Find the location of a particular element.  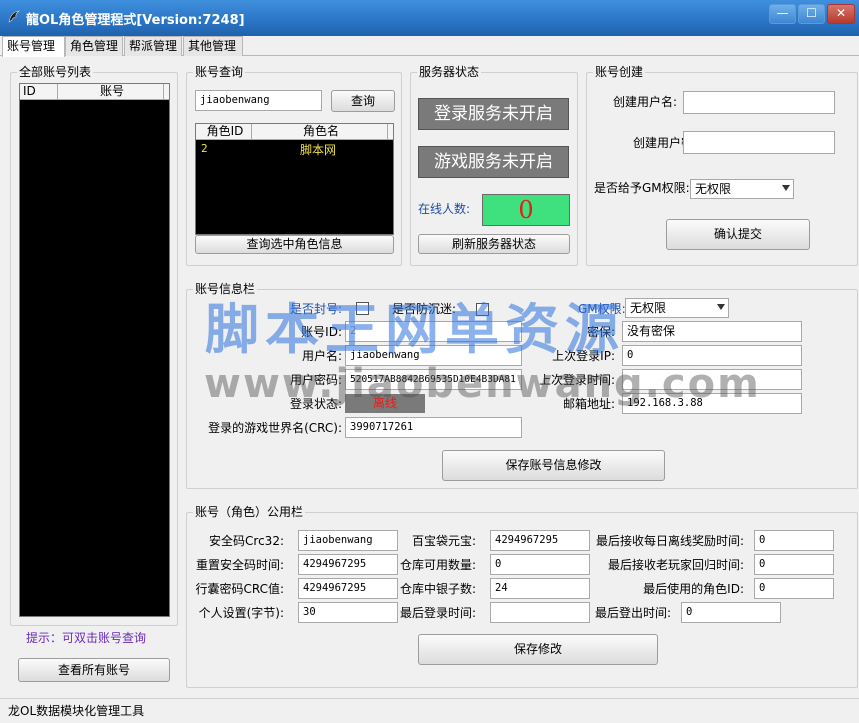

server-status-group: 服务器状态 登录服务未开启 游戏服务未开启 在线人数: 0 刷新服务器状态 is located at coordinates (494, 165).